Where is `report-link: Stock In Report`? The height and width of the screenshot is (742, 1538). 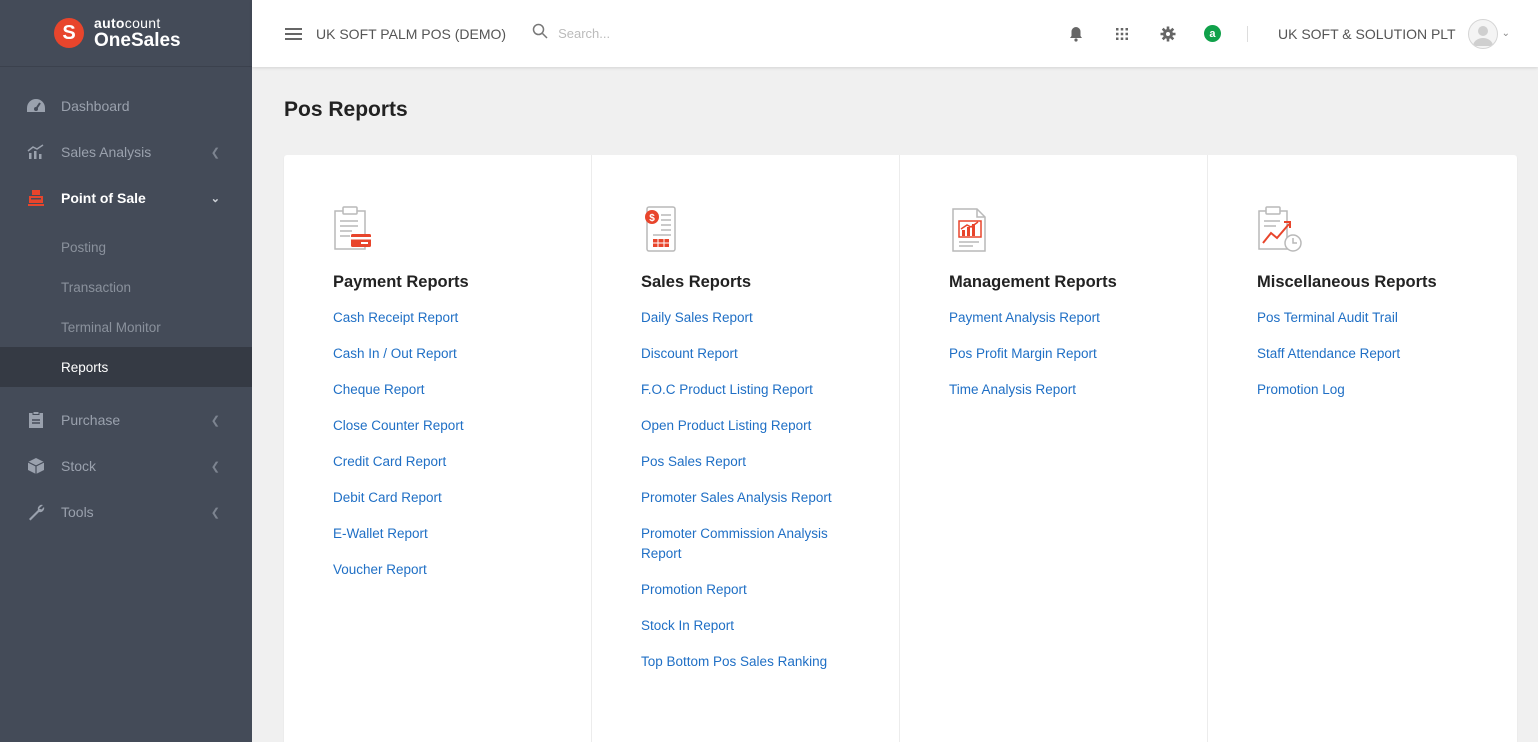
report-link: Stock In Report is located at coordinates (741, 626).